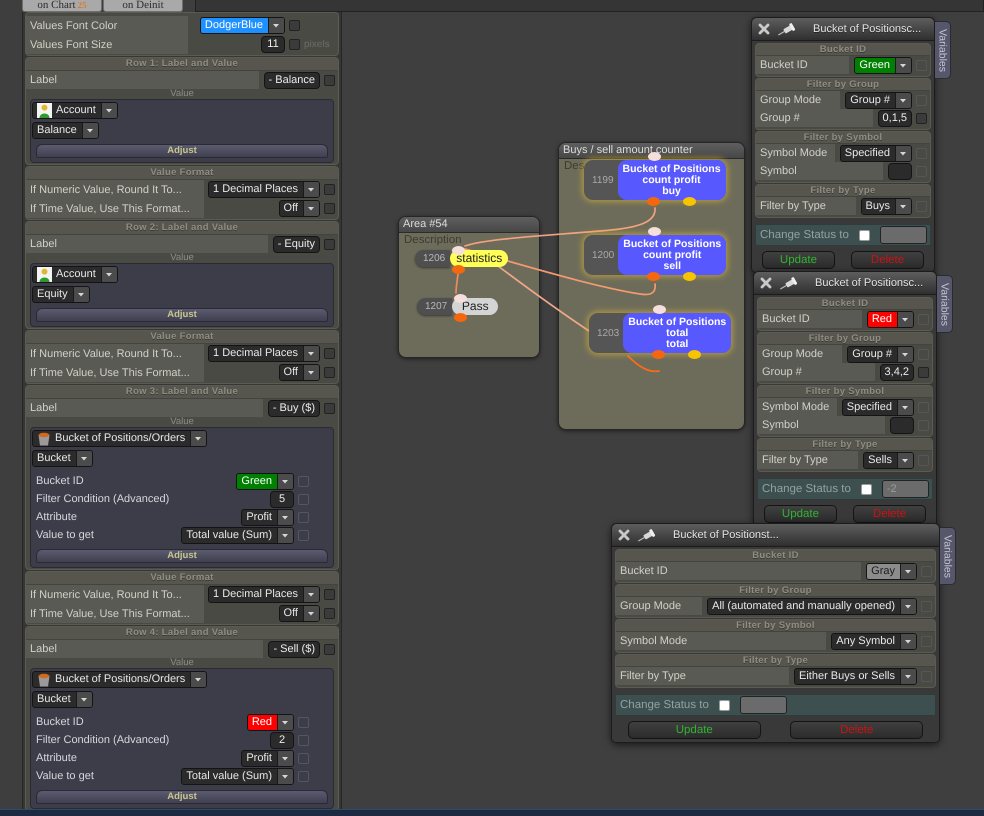  What do you see at coordinates (432, 258) in the screenshot?
I see `node-number: 1206` at bounding box center [432, 258].